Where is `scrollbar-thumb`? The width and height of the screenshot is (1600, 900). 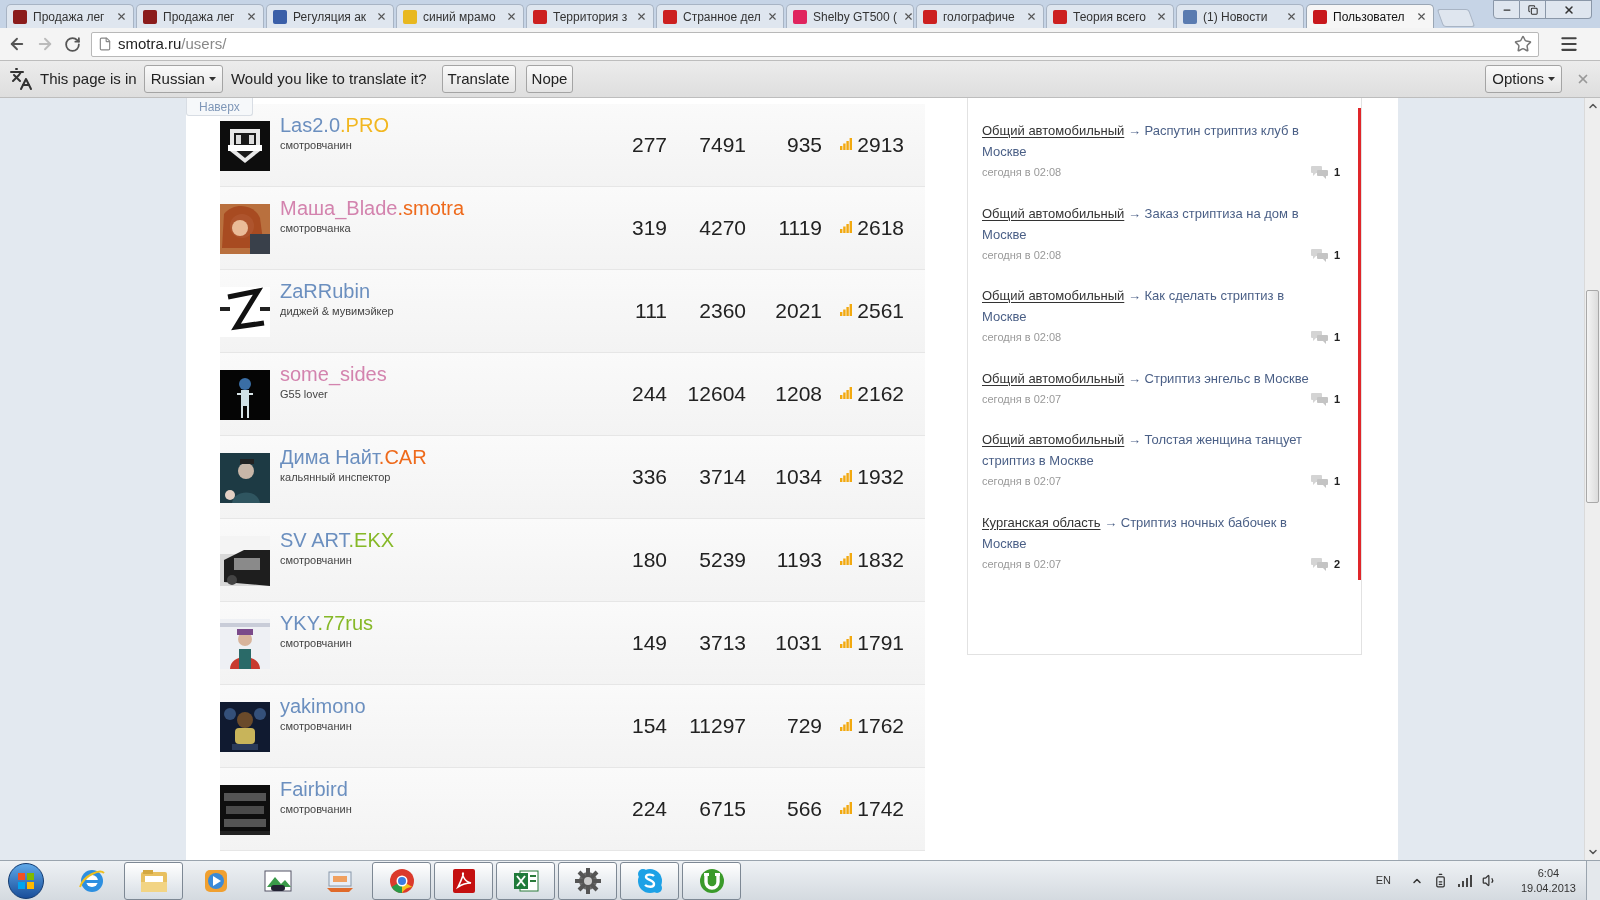 scrollbar-thumb is located at coordinates (1592, 396).